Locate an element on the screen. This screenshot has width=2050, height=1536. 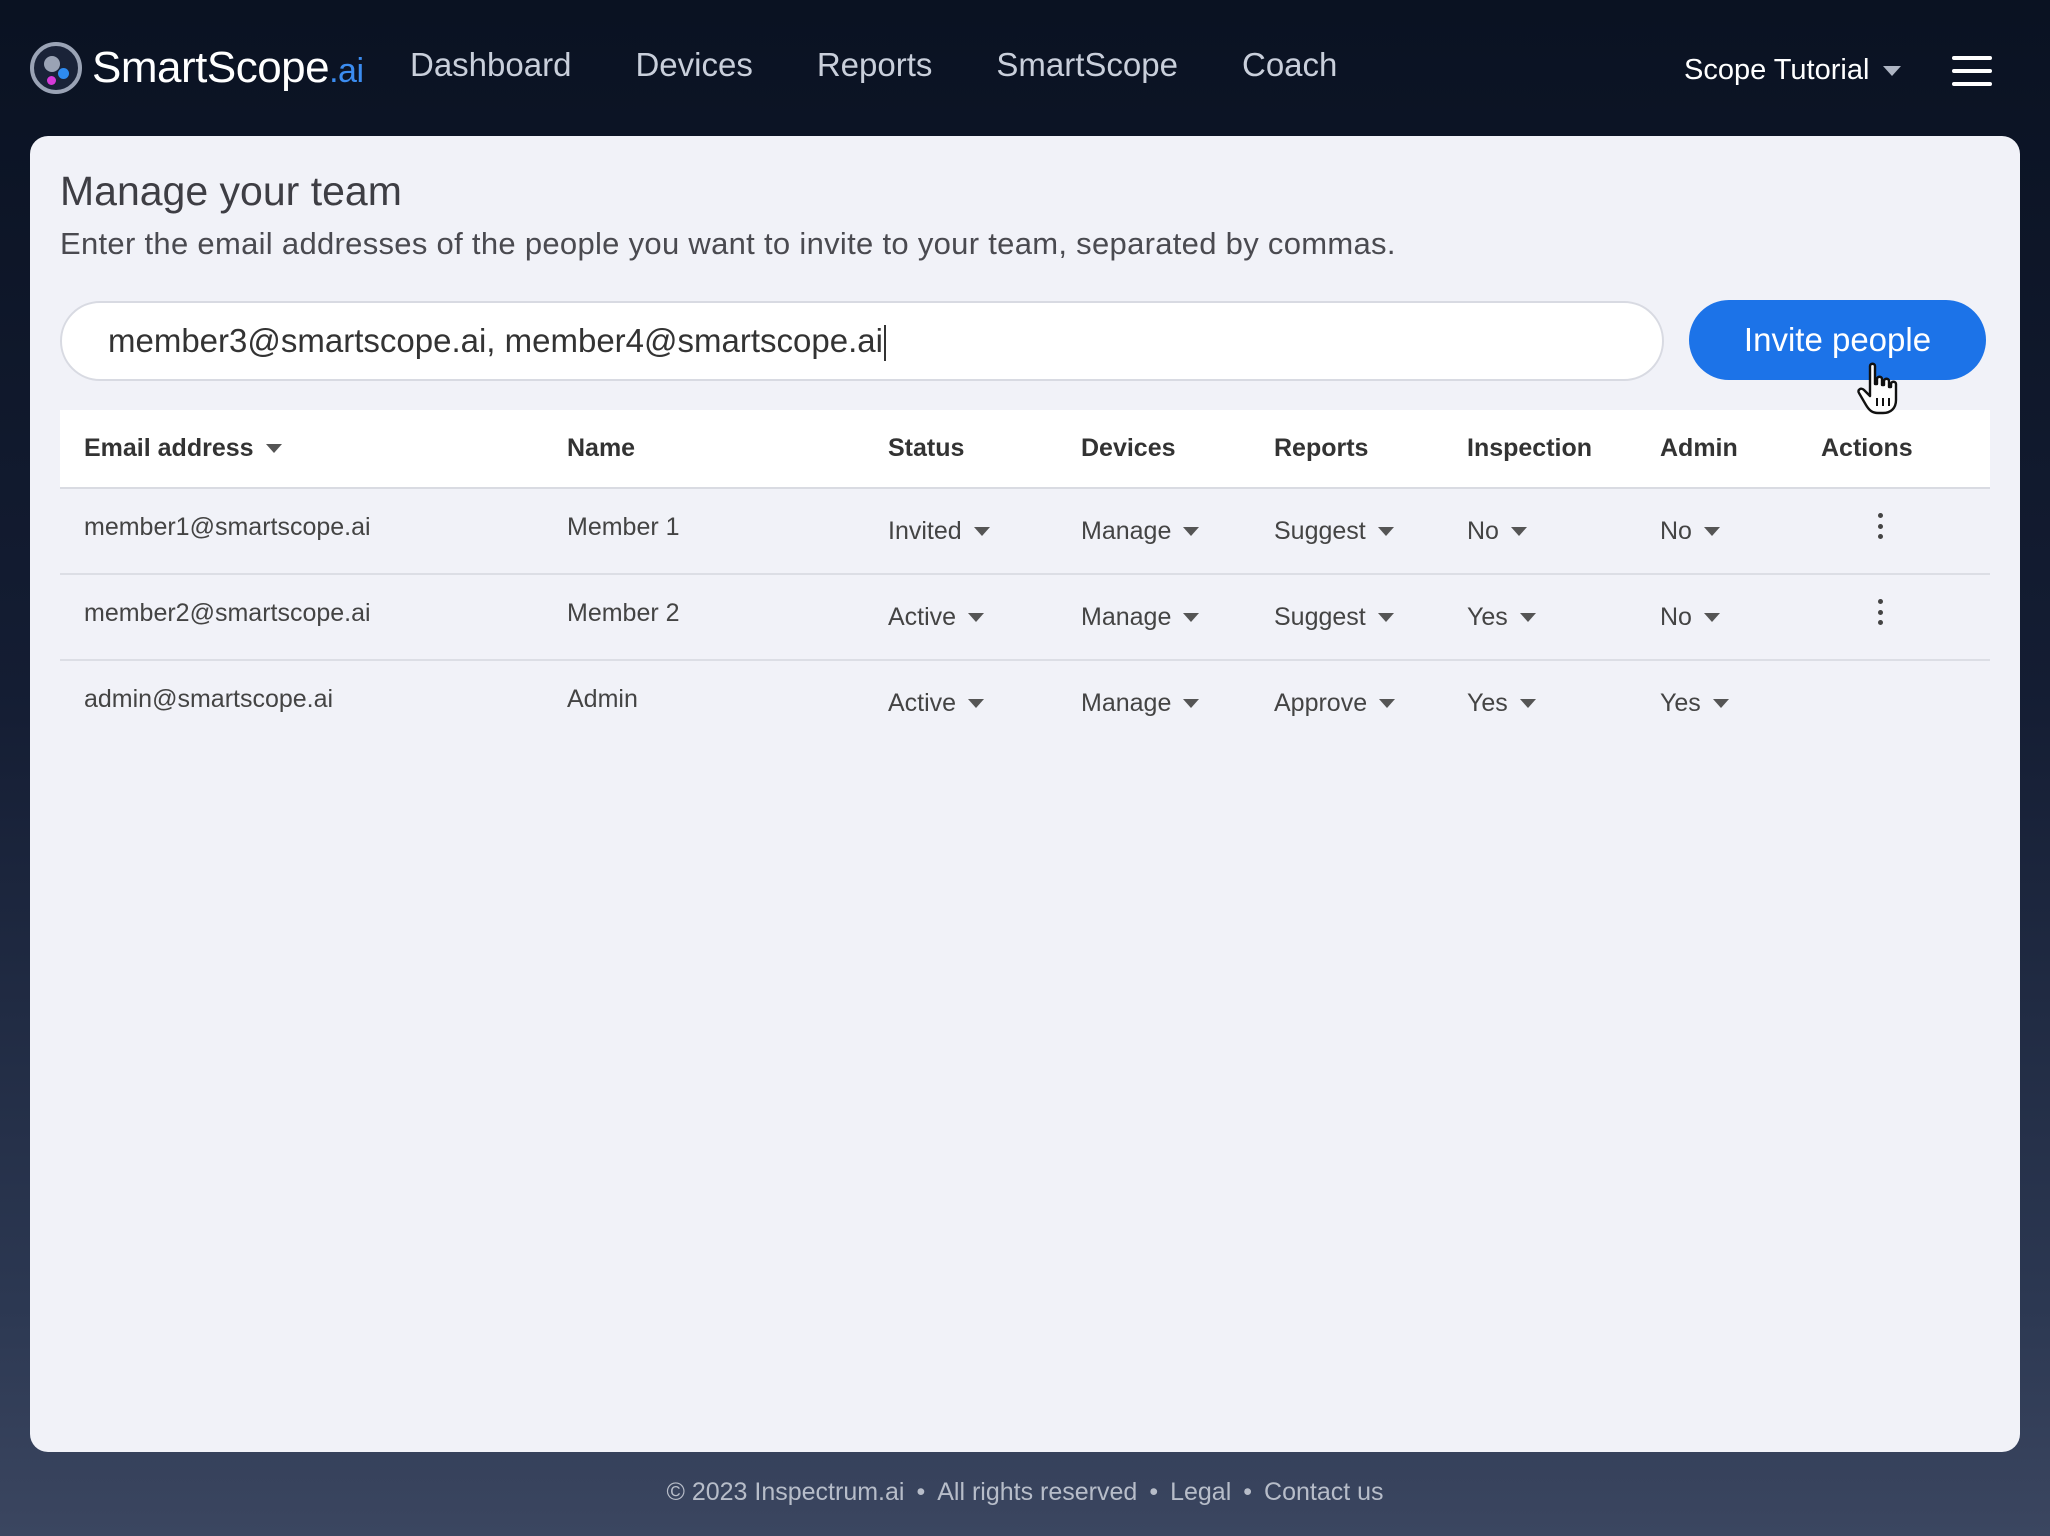
column-header-status: Status is located at coordinates (926, 448).